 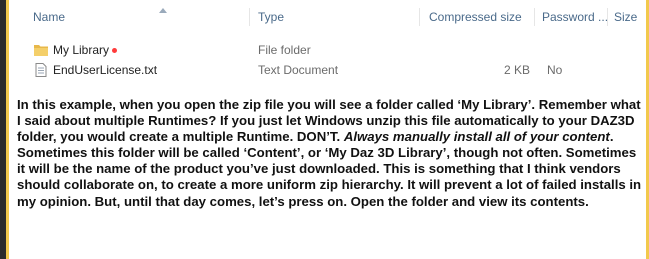 I want to click on file-type: Text Document, so click(x=298, y=70).